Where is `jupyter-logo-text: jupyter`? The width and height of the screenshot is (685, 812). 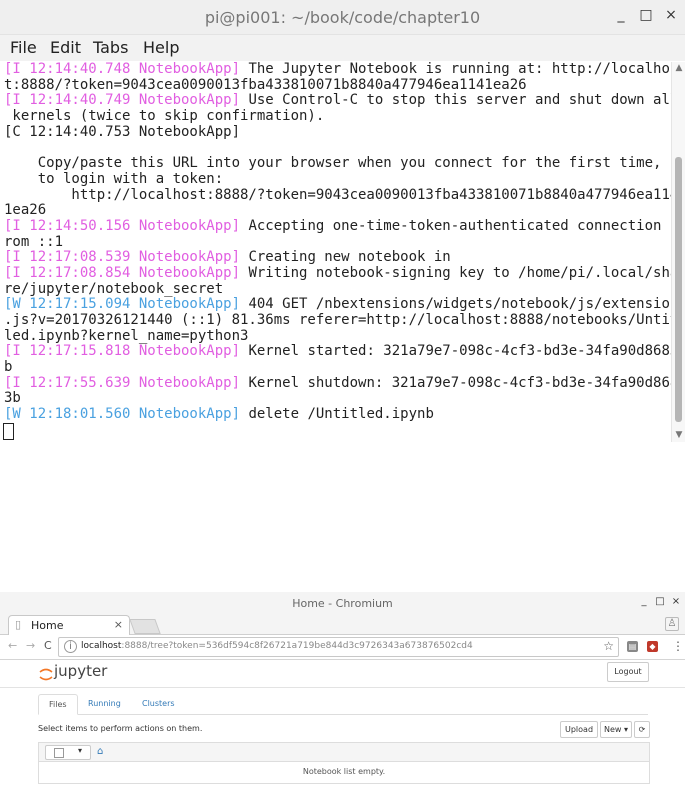 jupyter-logo-text: jupyter is located at coordinates (80, 671).